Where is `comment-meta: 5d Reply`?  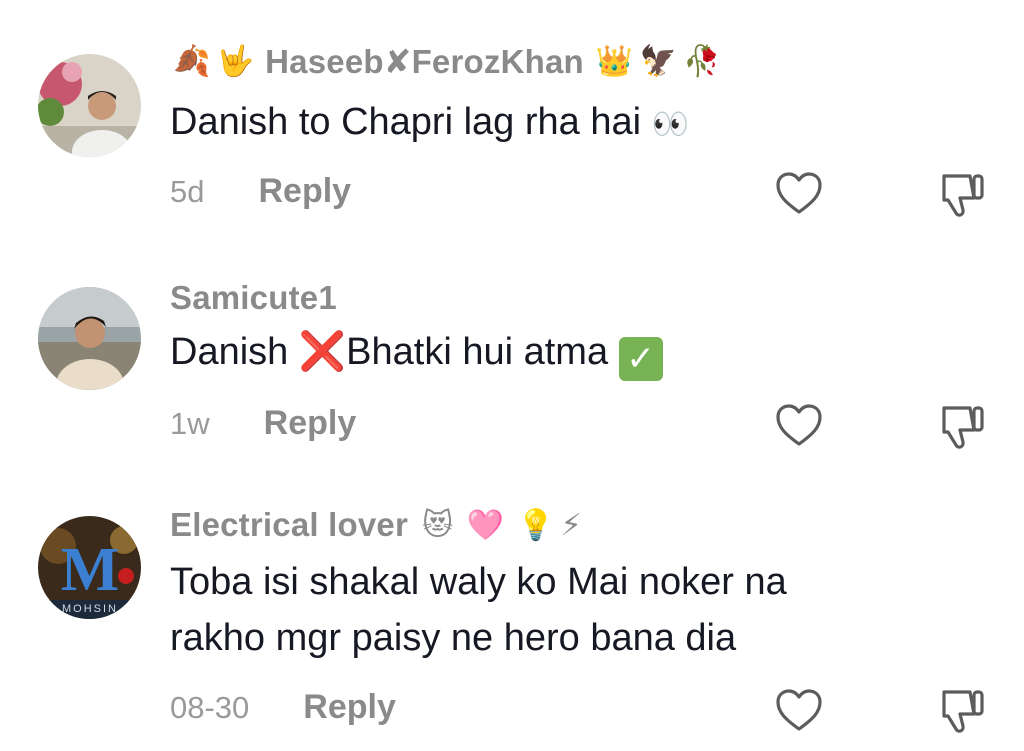
comment-meta: 5d Reply is located at coordinates (260, 191).